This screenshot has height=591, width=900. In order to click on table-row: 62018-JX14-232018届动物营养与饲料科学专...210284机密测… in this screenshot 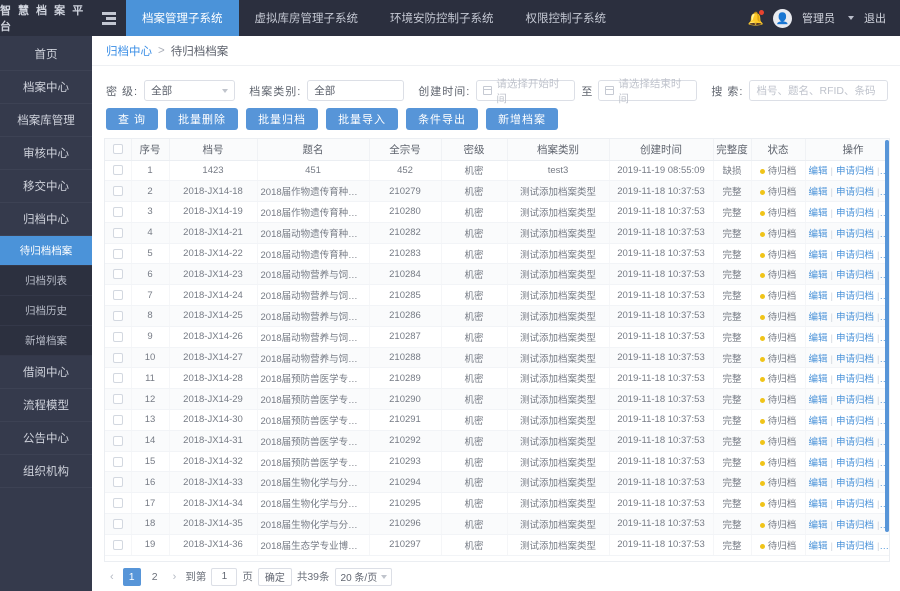, I will do `click(497, 274)`.